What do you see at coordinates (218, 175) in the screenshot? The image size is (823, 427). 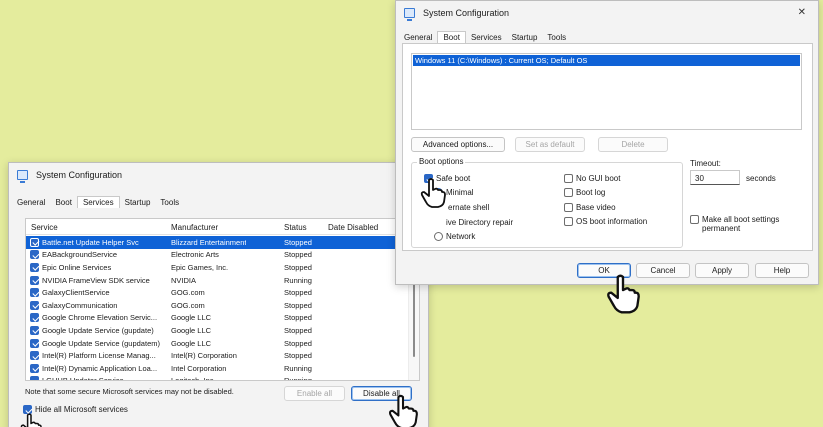 I see `window-title-bar: System Configuration` at bounding box center [218, 175].